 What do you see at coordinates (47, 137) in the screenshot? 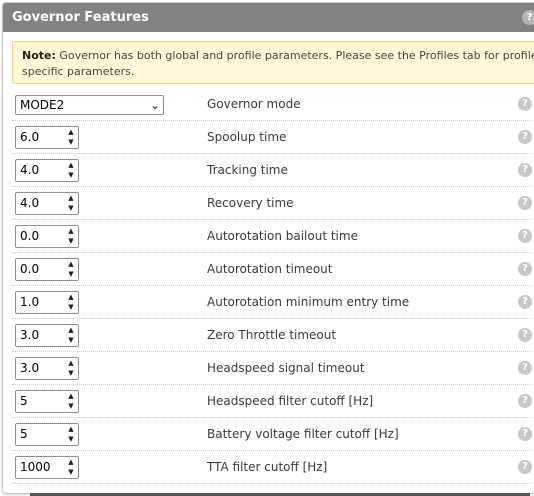
I see `number-stepper: 6.0 ▲ ▼` at bounding box center [47, 137].